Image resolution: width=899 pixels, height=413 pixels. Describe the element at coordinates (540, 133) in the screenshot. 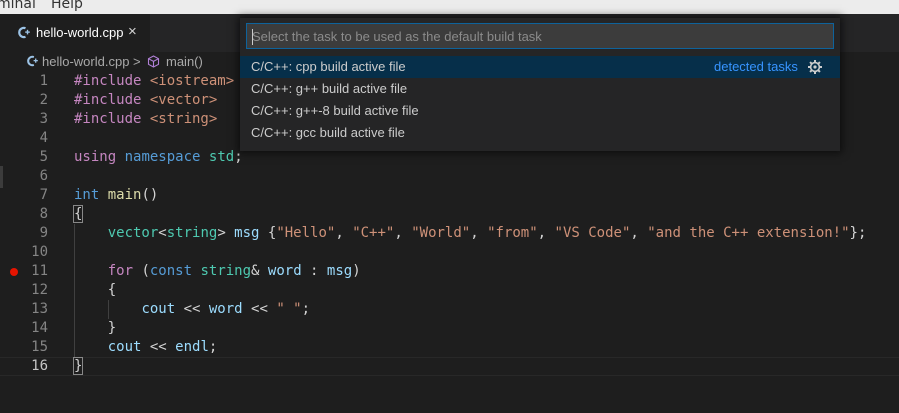

I see `task-list-item: C/C++: gcc build active file` at that location.